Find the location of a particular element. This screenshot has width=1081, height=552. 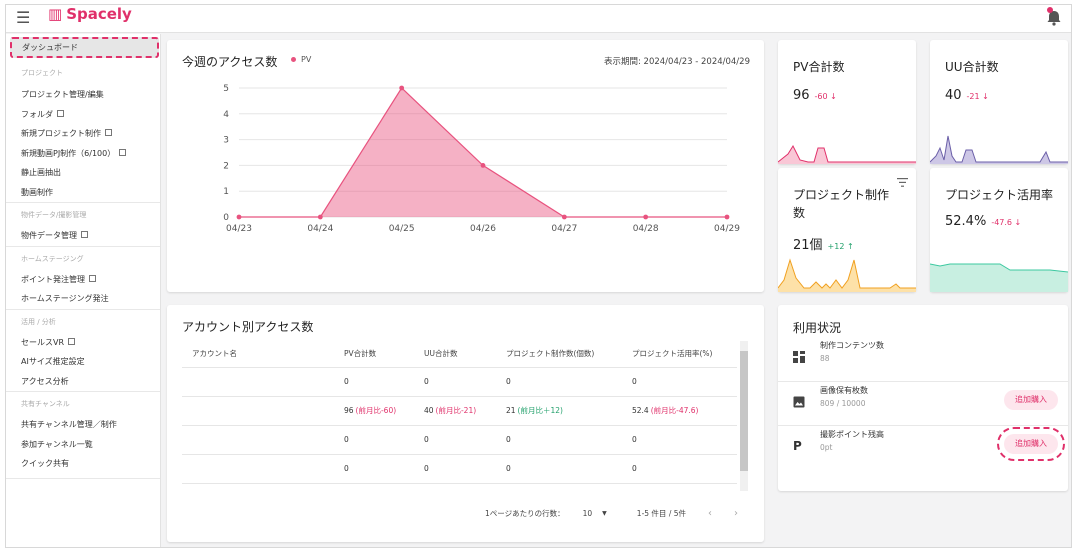

pv-total-value-row: 96 -60 ↓ is located at coordinates (815, 95).